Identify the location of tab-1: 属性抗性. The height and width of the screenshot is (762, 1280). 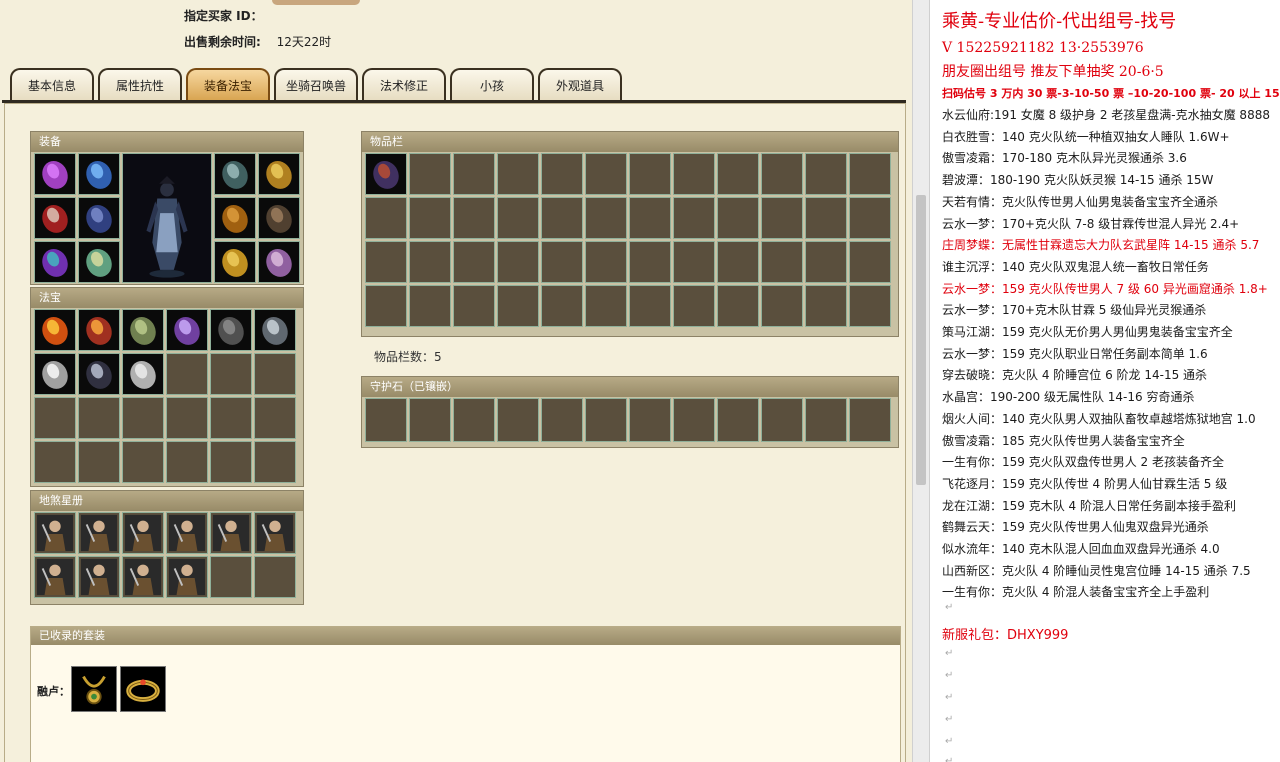
(140, 84).